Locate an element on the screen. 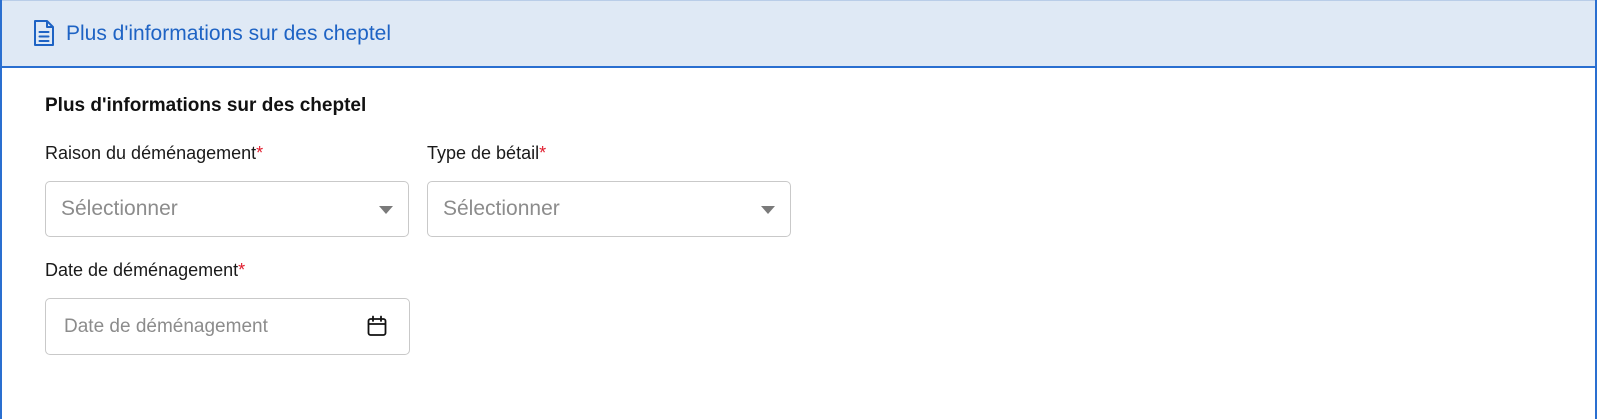 Image resolution: width=1600 pixels, height=419 pixels. move-date-label: Date de déménagement* is located at coordinates (145, 270).